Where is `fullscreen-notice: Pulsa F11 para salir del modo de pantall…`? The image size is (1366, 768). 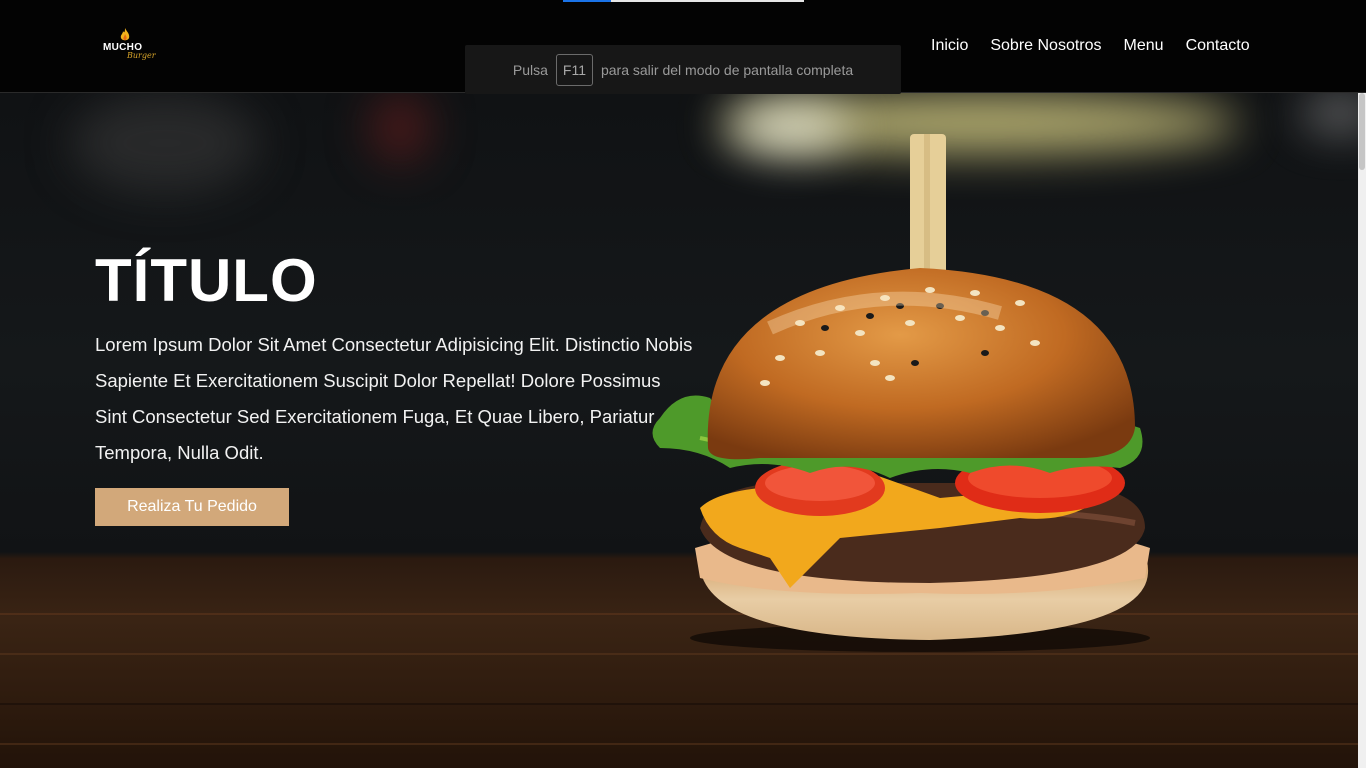
fullscreen-notice: Pulsa F11 para salir del modo de pantall… is located at coordinates (683, 69).